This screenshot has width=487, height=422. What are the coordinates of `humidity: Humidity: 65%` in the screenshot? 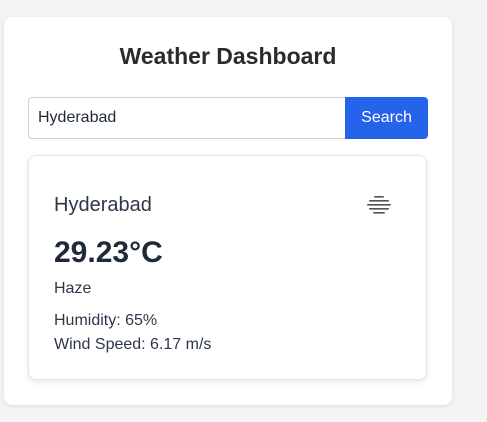 It's located at (106, 320).